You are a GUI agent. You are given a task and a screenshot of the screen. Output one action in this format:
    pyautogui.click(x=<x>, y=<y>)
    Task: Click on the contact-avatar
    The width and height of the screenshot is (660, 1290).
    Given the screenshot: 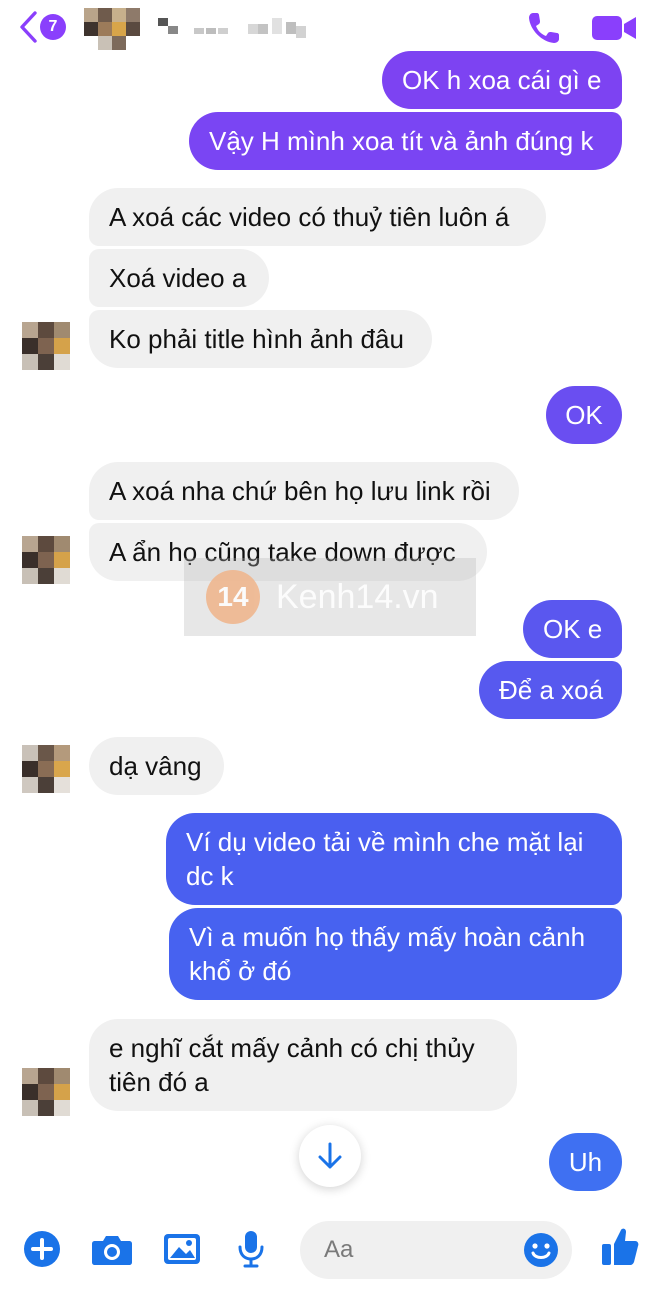 What is the action you would take?
    pyautogui.click(x=115, y=27)
    